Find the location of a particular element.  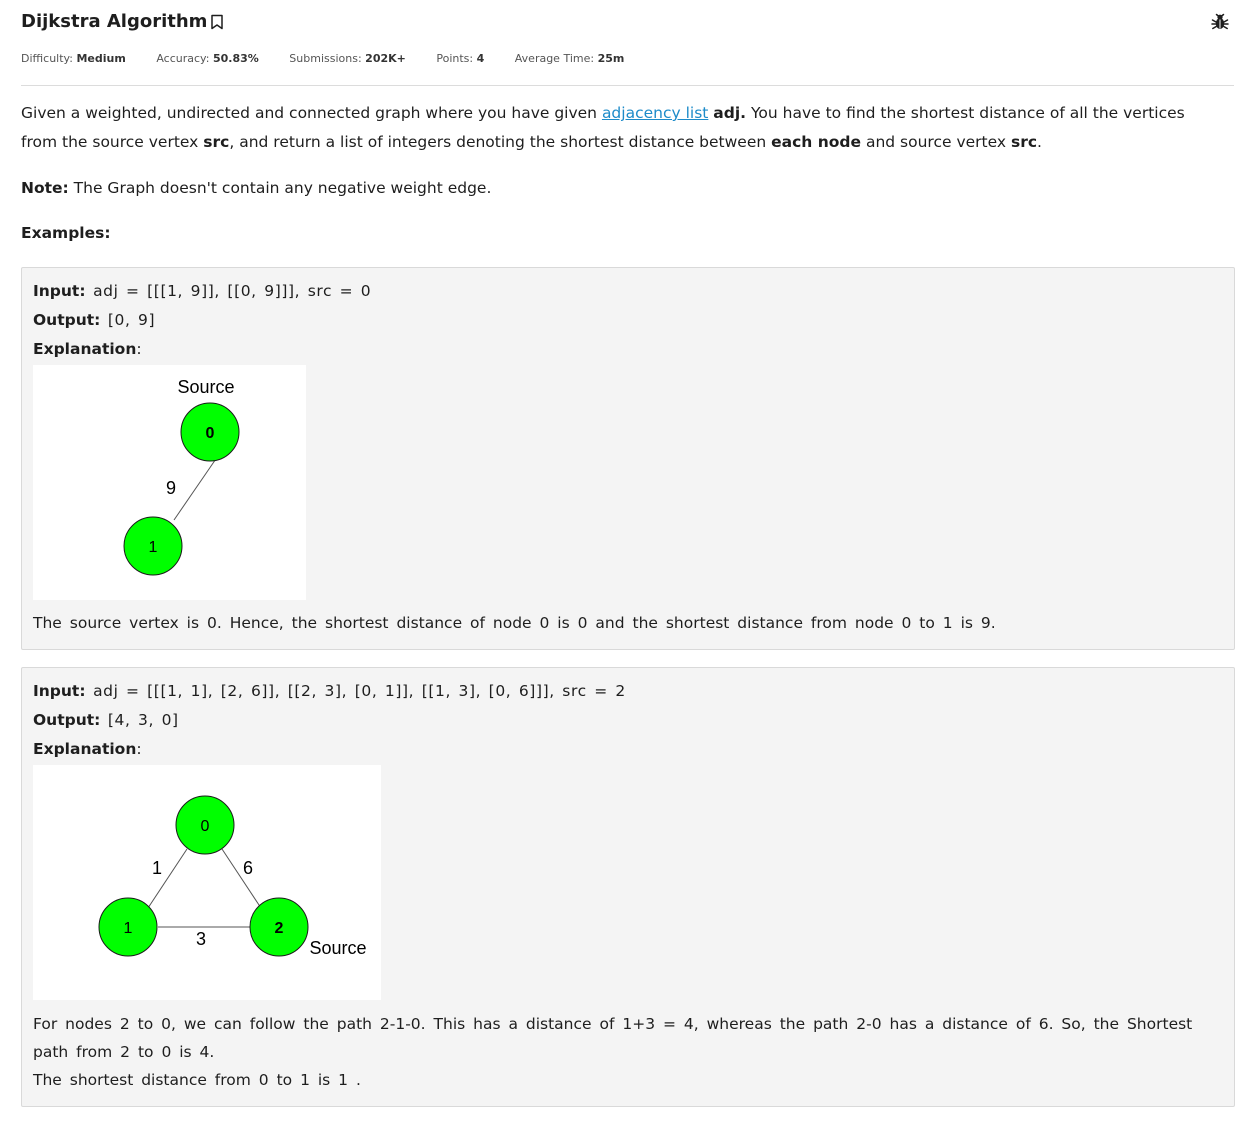

bug-report-icon is located at coordinates (1220, 22).